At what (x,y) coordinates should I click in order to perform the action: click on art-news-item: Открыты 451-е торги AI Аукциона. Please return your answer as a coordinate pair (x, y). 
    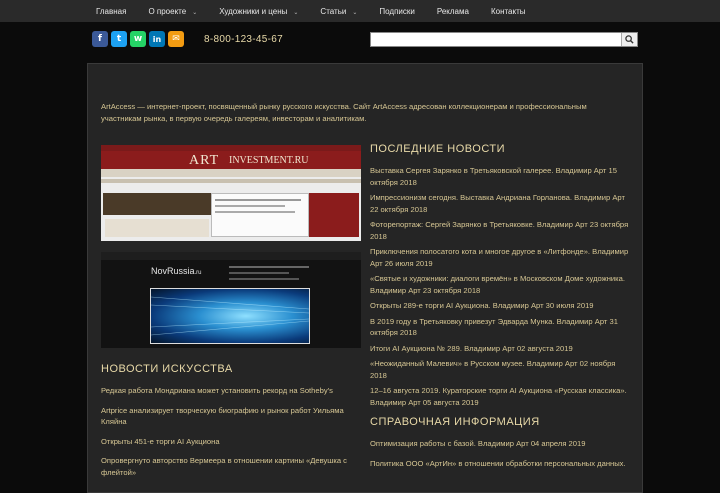
    Looking at the image, I should click on (231, 442).